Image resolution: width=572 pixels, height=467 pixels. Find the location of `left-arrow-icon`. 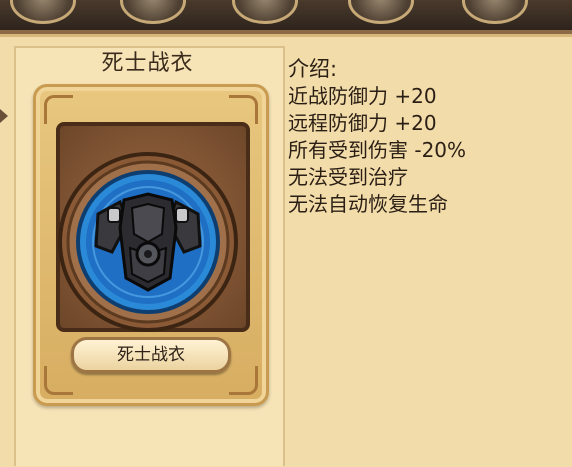

left-arrow-icon is located at coordinates (4, 116).